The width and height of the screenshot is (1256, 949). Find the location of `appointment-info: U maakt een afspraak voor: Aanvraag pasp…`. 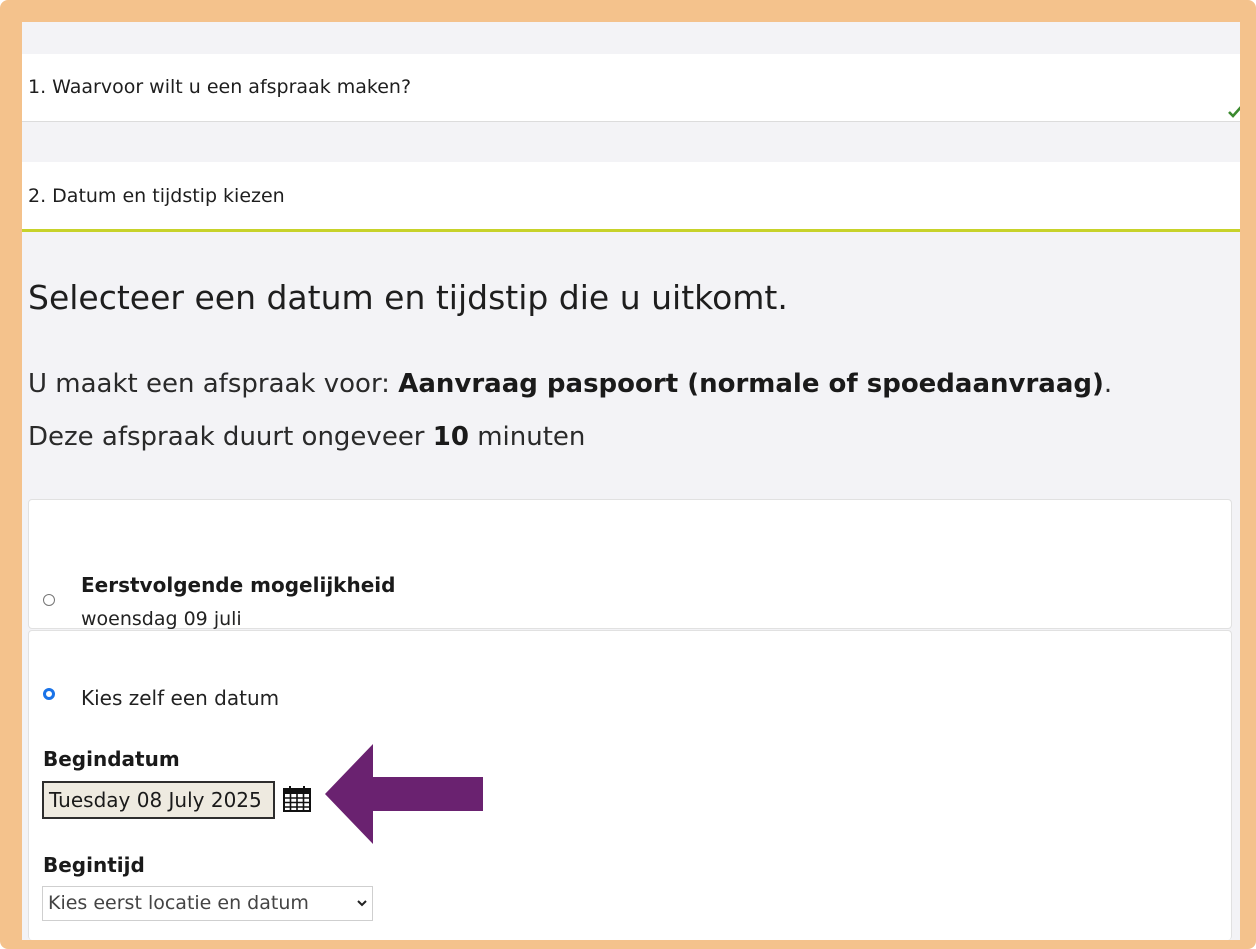

appointment-info: U maakt een afspraak voor: Aanvraag pasp… is located at coordinates (570, 384).